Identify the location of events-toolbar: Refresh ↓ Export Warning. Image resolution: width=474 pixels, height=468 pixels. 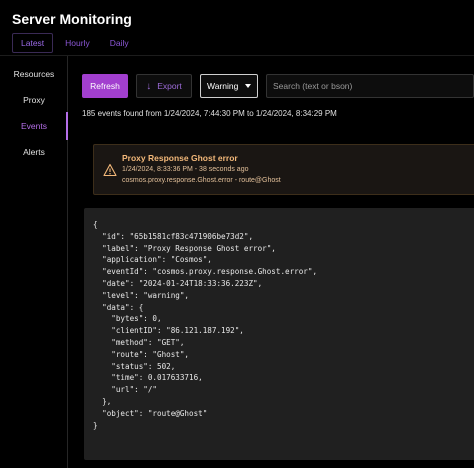
(278, 86).